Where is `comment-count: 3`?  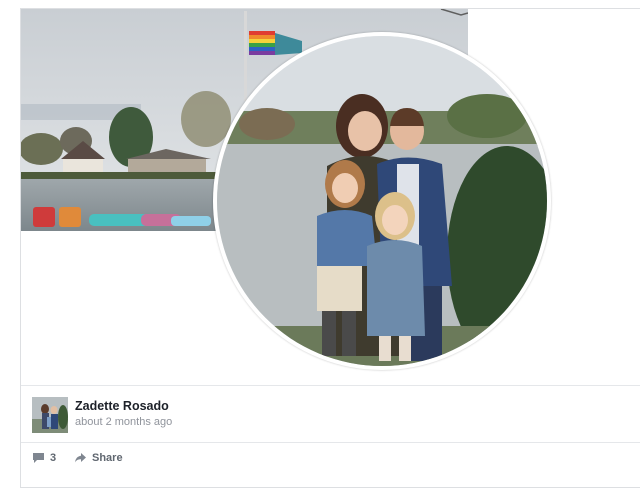
comment-count: 3 is located at coordinates (53, 458).